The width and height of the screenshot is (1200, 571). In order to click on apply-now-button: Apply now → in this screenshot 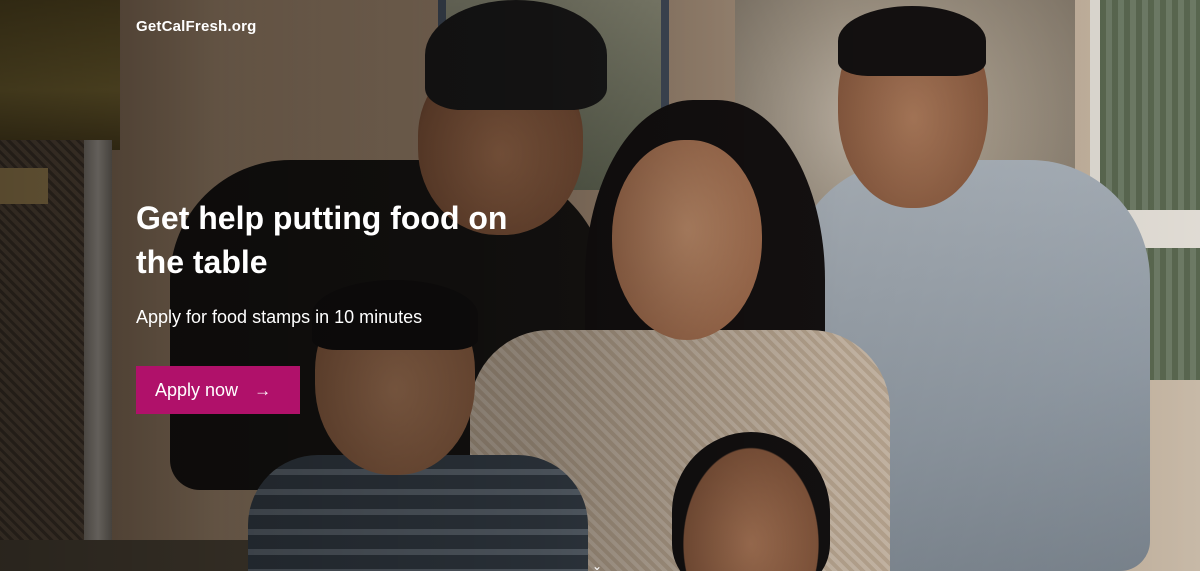, I will do `click(218, 390)`.